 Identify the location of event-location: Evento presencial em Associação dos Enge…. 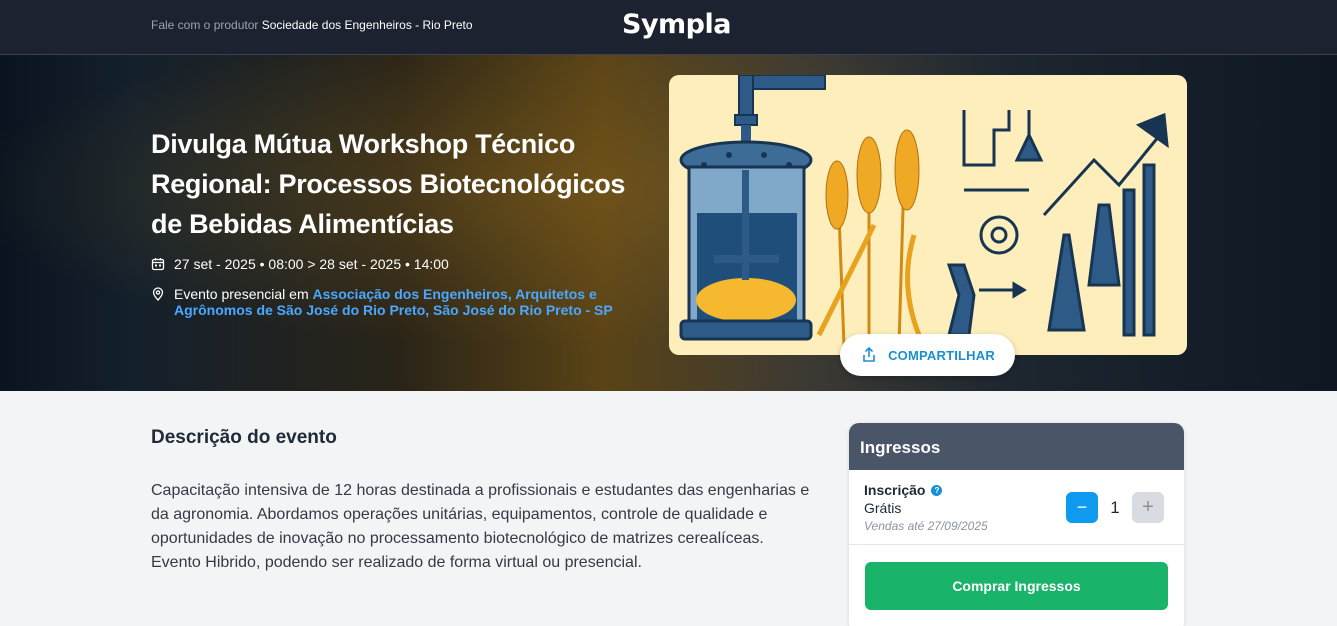
(402, 302).